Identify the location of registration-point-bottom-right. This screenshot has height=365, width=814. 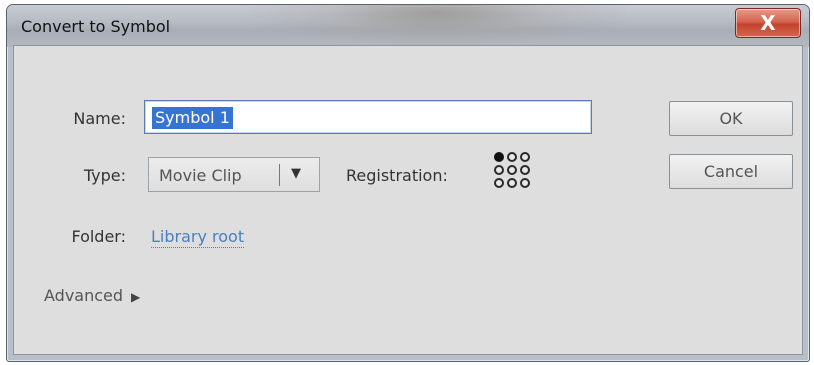
(525, 183).